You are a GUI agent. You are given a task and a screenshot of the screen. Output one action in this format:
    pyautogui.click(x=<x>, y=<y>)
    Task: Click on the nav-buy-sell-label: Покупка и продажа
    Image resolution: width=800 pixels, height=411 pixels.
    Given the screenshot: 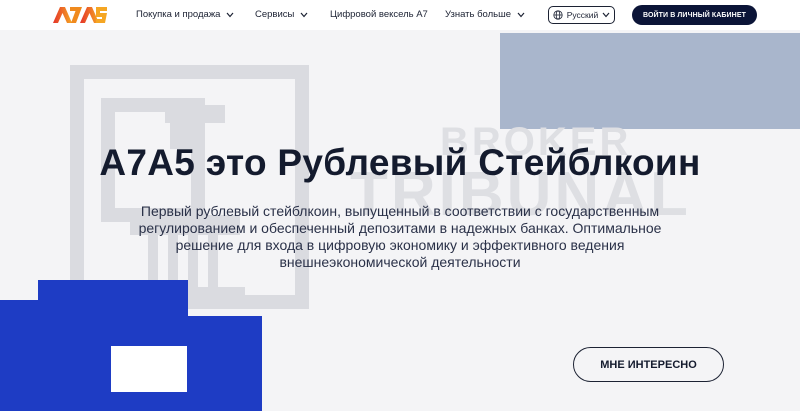 What is the action you would take?
    pyautogui.click(x=178, y=14)
    